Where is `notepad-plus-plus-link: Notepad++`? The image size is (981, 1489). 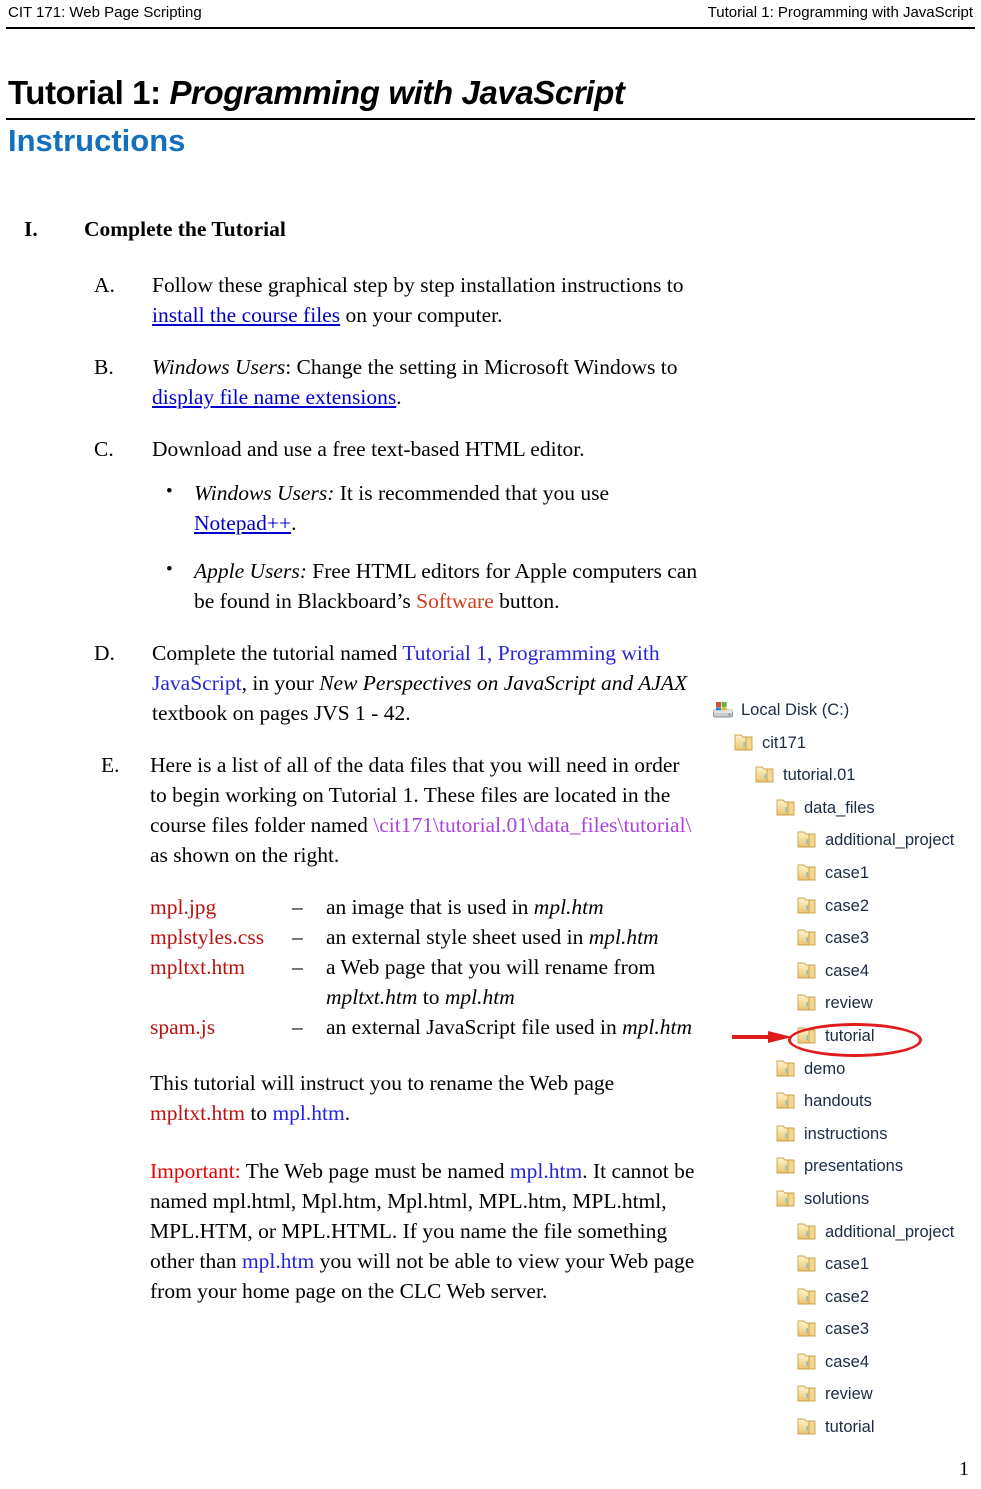 notepad-plus-plus-link: Notepad++ is located at coordinates (242, 523).